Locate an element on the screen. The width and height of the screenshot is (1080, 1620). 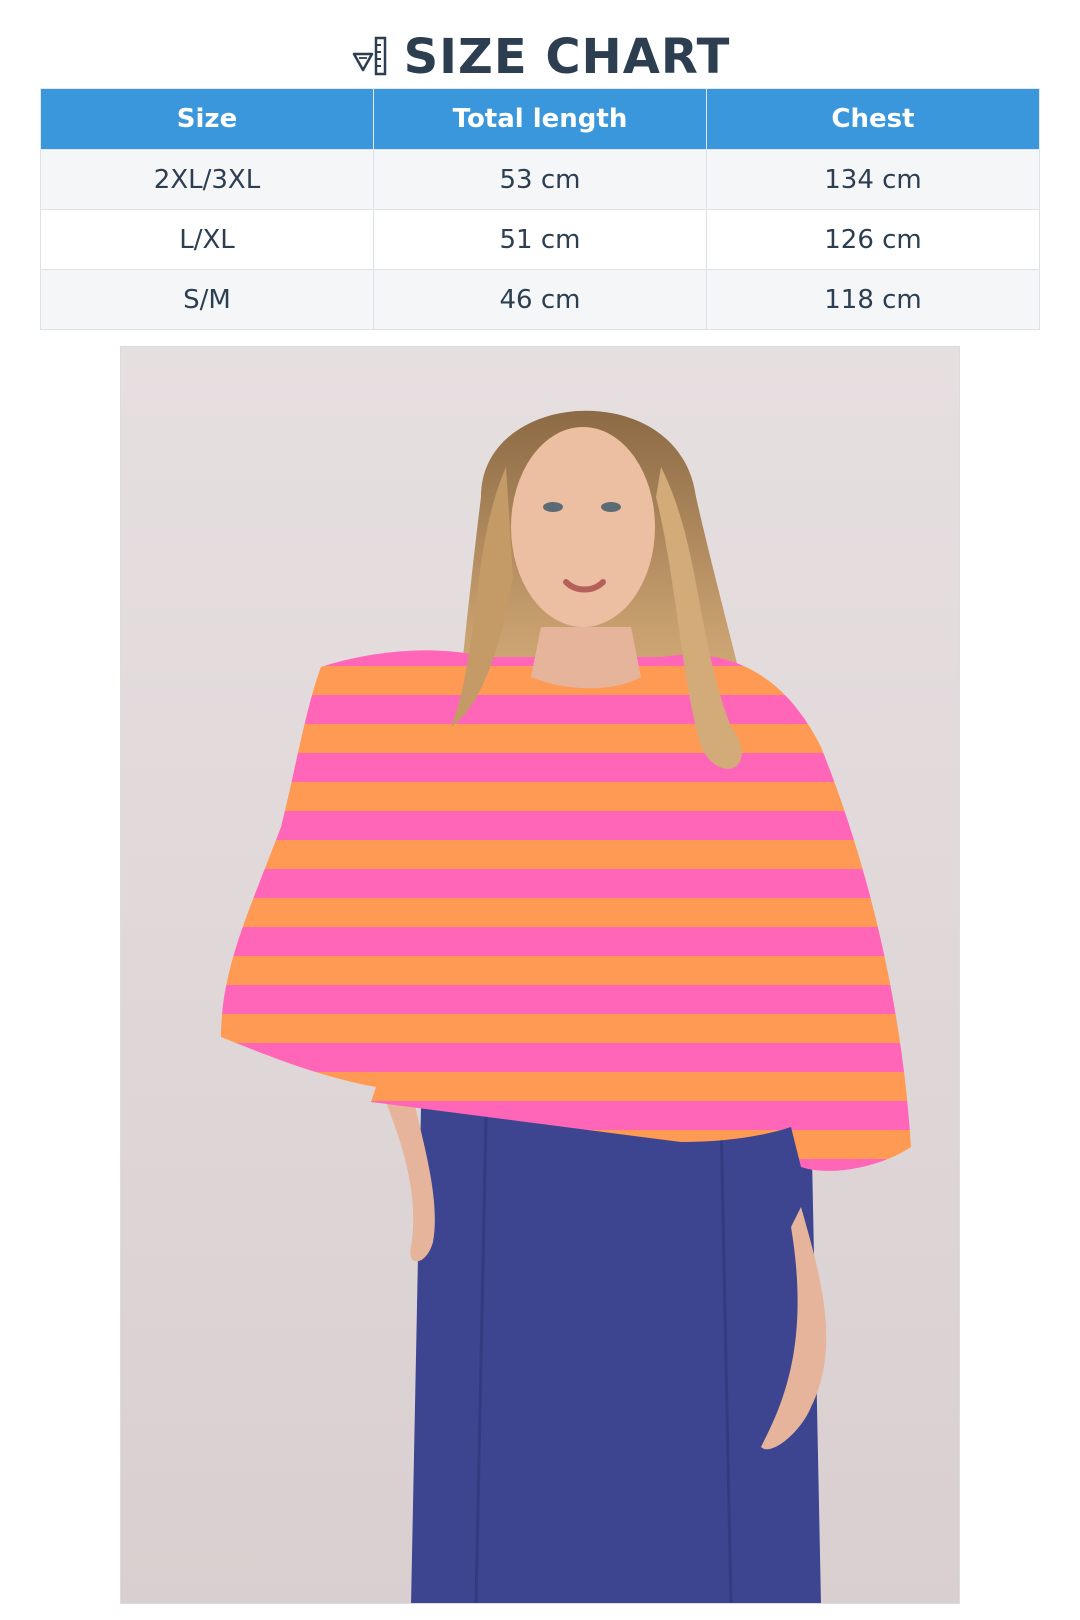
table-row: L/XL 51 cm 126 cm is located at coordinates (540, 239).